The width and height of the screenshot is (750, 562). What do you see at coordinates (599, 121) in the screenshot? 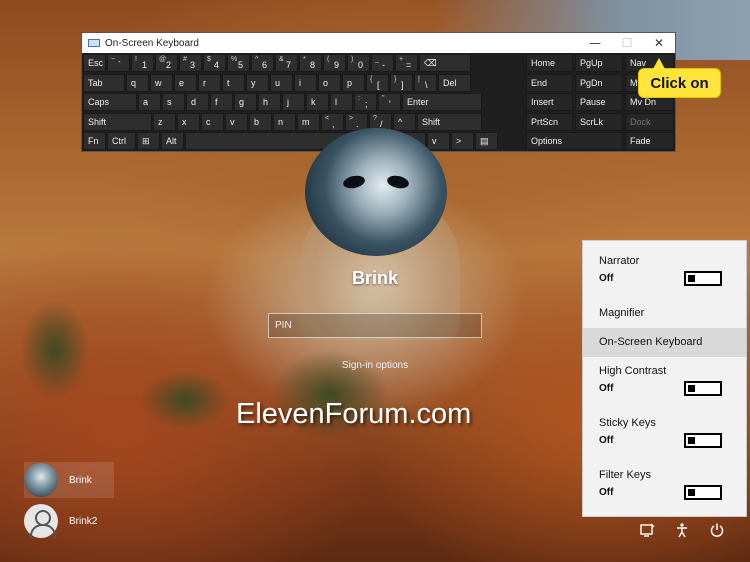
I see `key-scrlk: ScrLk` at bounding box center [599, 121].